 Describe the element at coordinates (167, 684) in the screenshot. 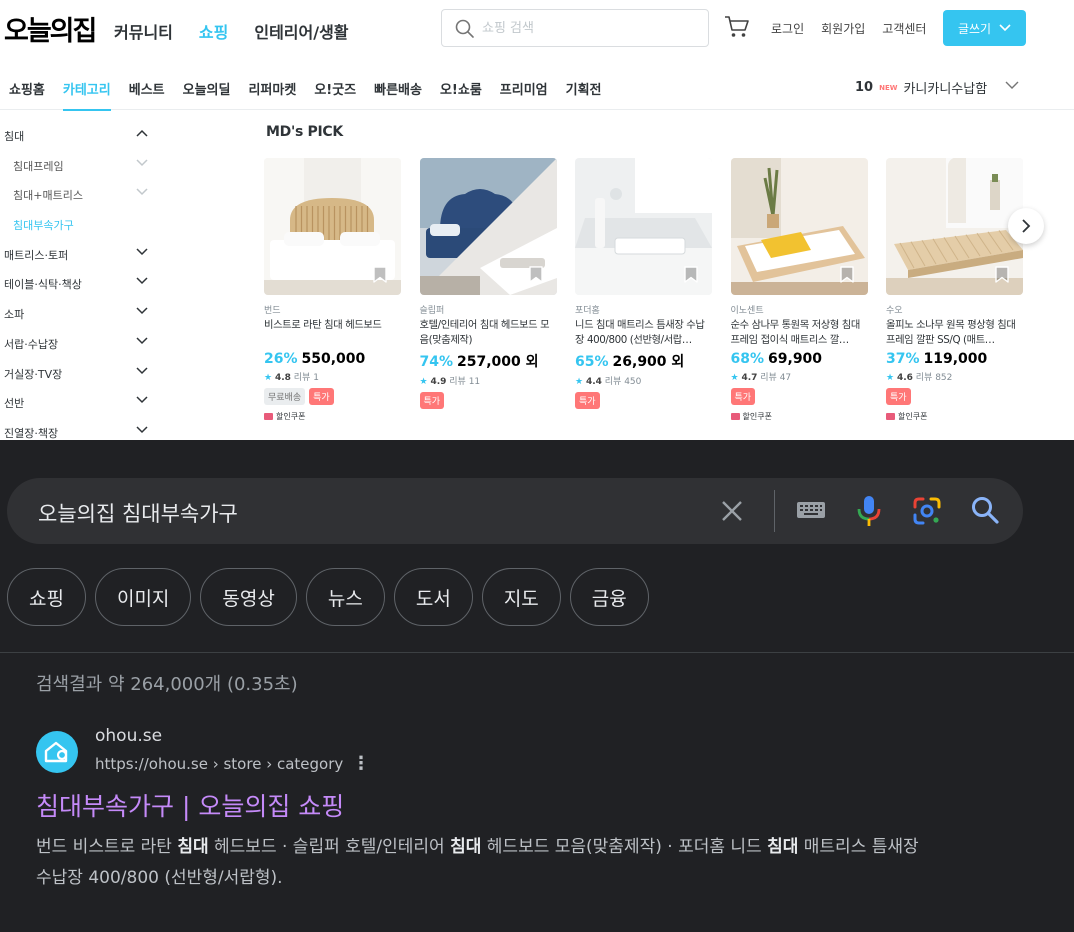

I see `result-stats: 검색결과 약 264,000개 (0.35초)` at that location.